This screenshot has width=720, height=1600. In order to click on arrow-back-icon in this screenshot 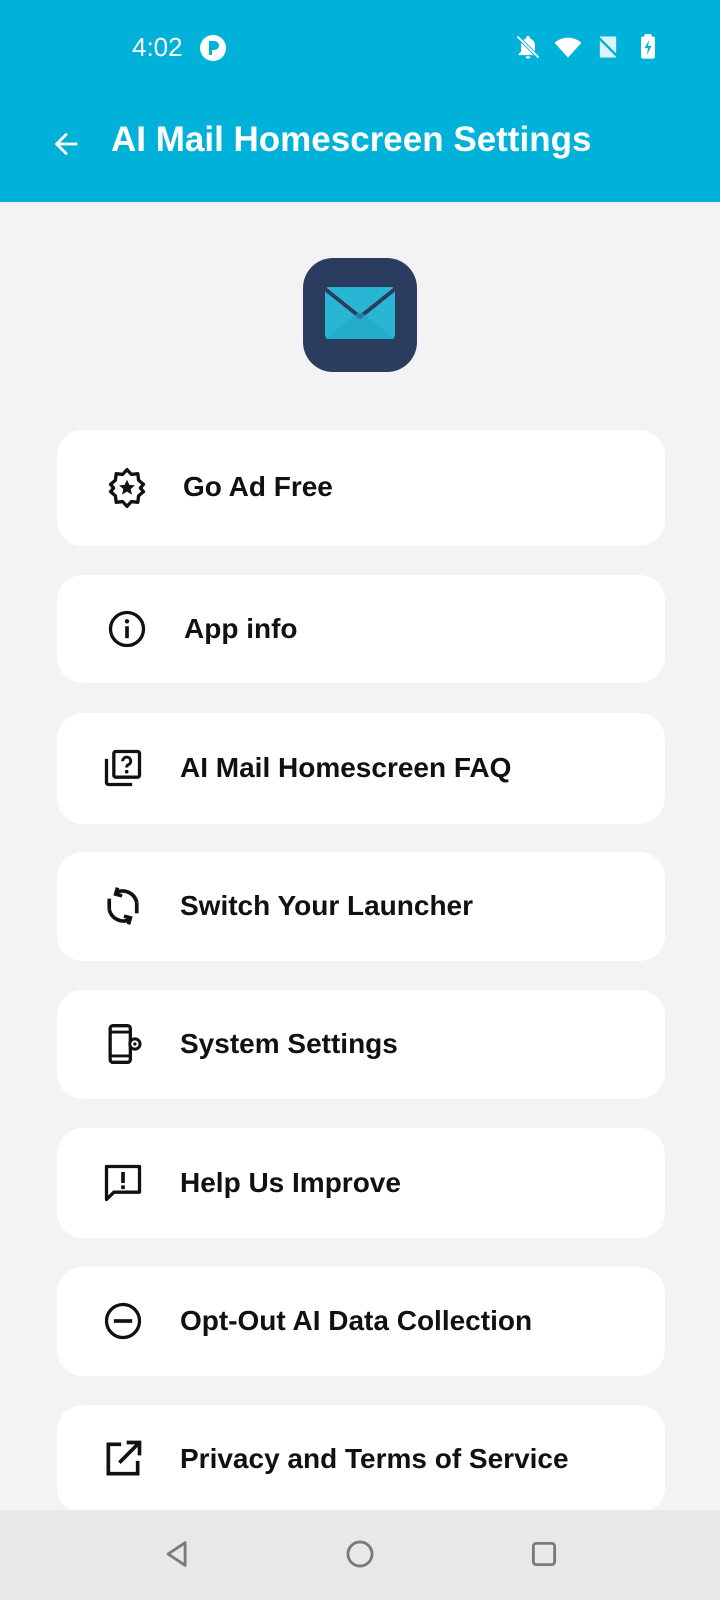, I will do `click(66, 146)`.